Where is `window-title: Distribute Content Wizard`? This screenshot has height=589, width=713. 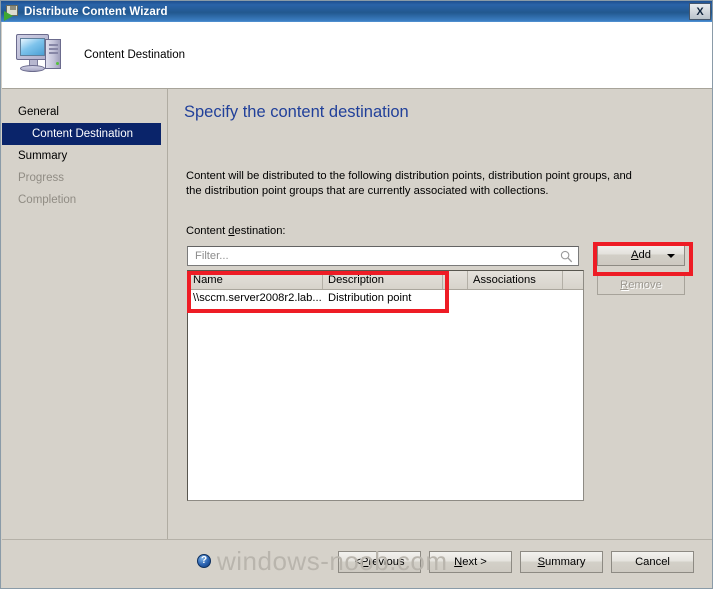
window-title: Distribute Content Wizard is located at coordinates (96, 11).